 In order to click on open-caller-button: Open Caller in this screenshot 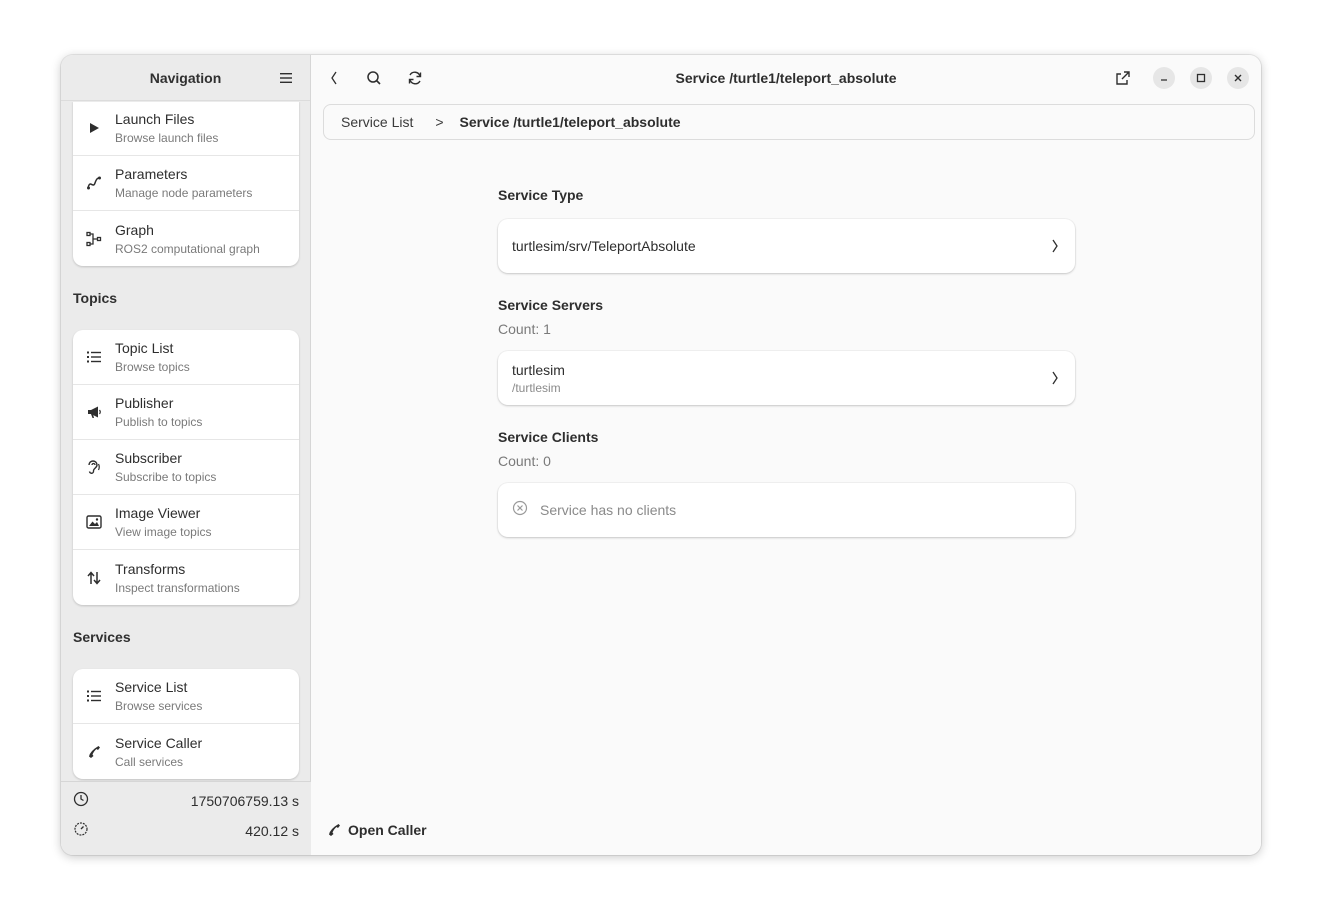, I will do `click(377, 830)`.